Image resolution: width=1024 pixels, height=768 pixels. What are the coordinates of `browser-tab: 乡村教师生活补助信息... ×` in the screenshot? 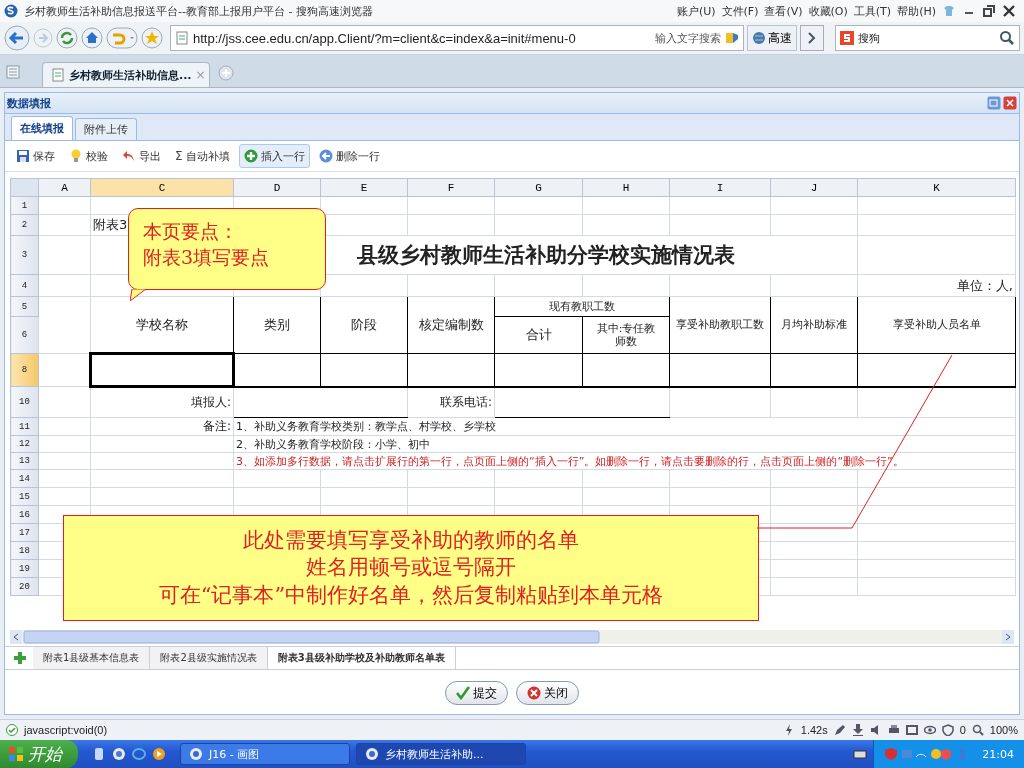 It's located at (126, 74).